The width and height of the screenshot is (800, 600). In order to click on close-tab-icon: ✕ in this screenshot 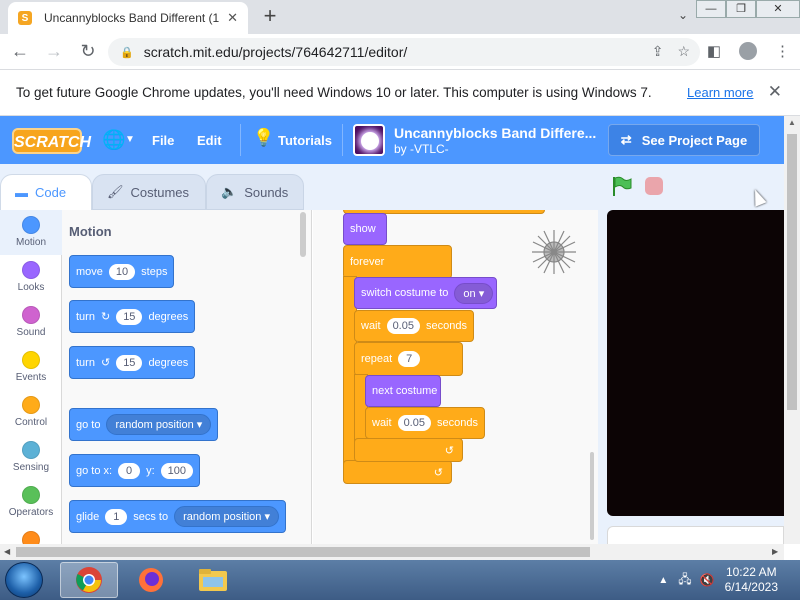, I will do `click(232, 18)`.